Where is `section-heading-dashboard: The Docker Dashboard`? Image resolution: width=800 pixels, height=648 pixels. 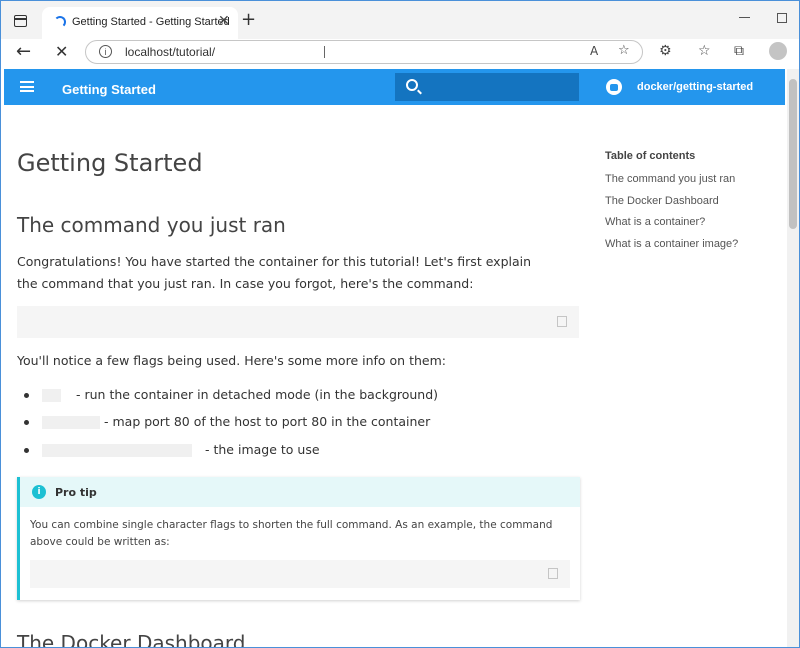 section-heading-dashboard: The Docker Dashboard is located at coordinates (131, 639).